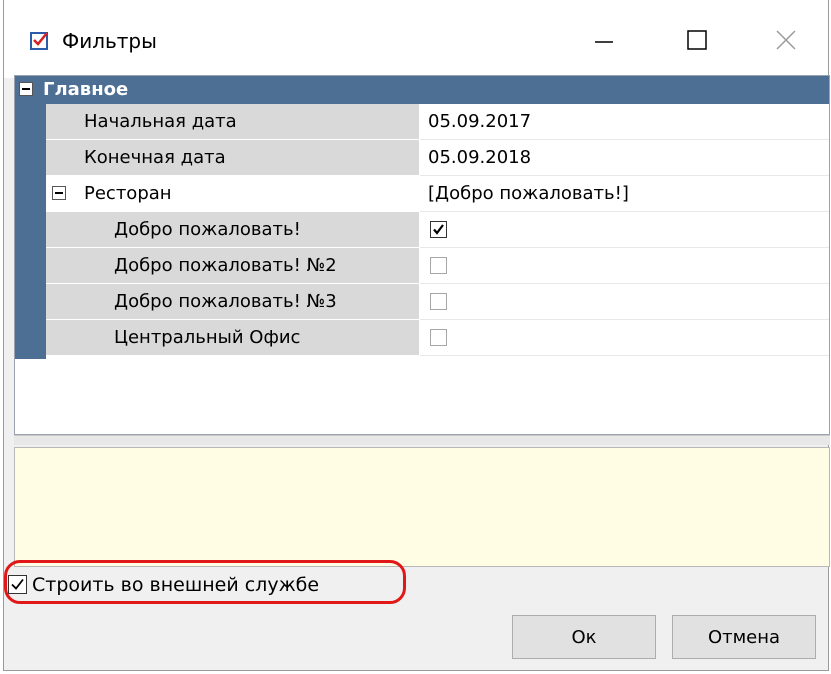 The height and width of the screenshot is (674, 831). What do you see at coordinates (232, 122) in the screenshot?
I see `row-label: Начальная дата` at bounding box center [232, 122].